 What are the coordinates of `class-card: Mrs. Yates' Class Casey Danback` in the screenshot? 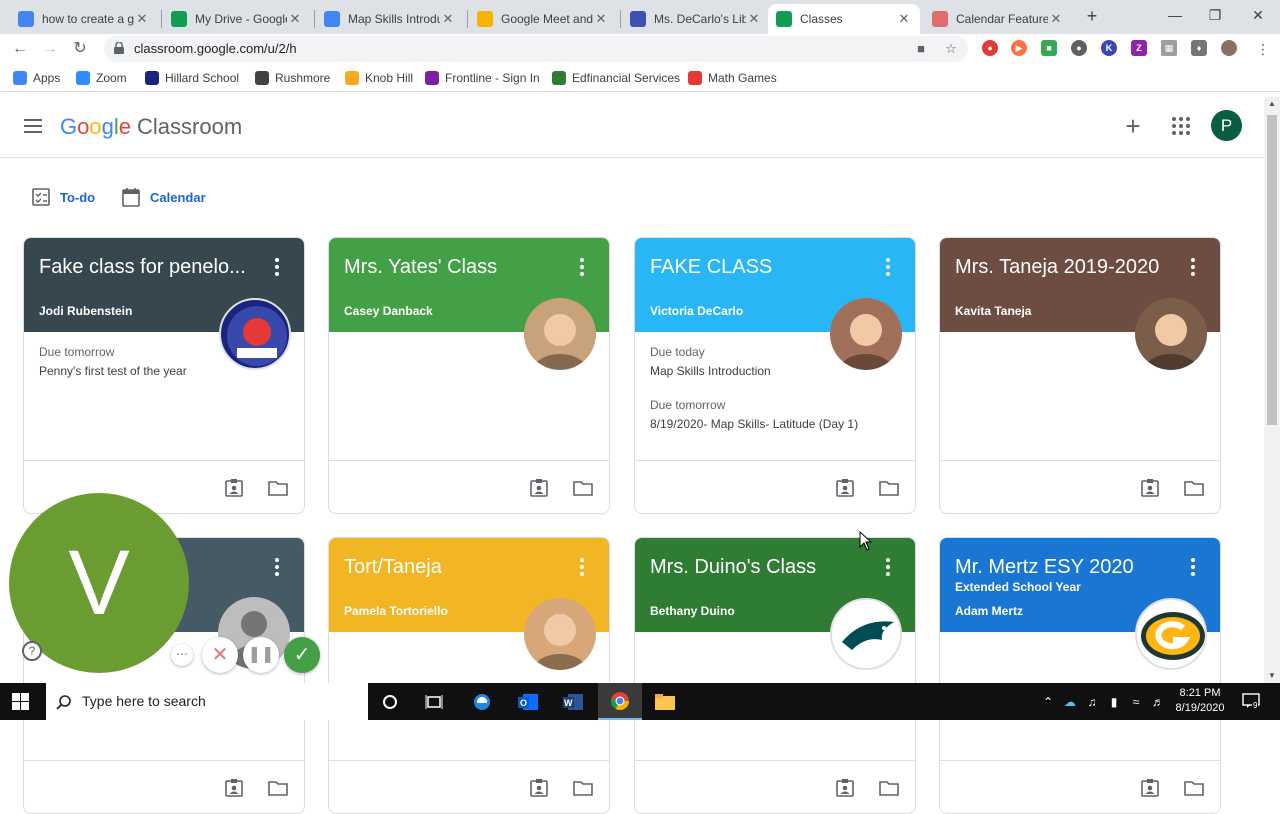 It's located at (469, 375).